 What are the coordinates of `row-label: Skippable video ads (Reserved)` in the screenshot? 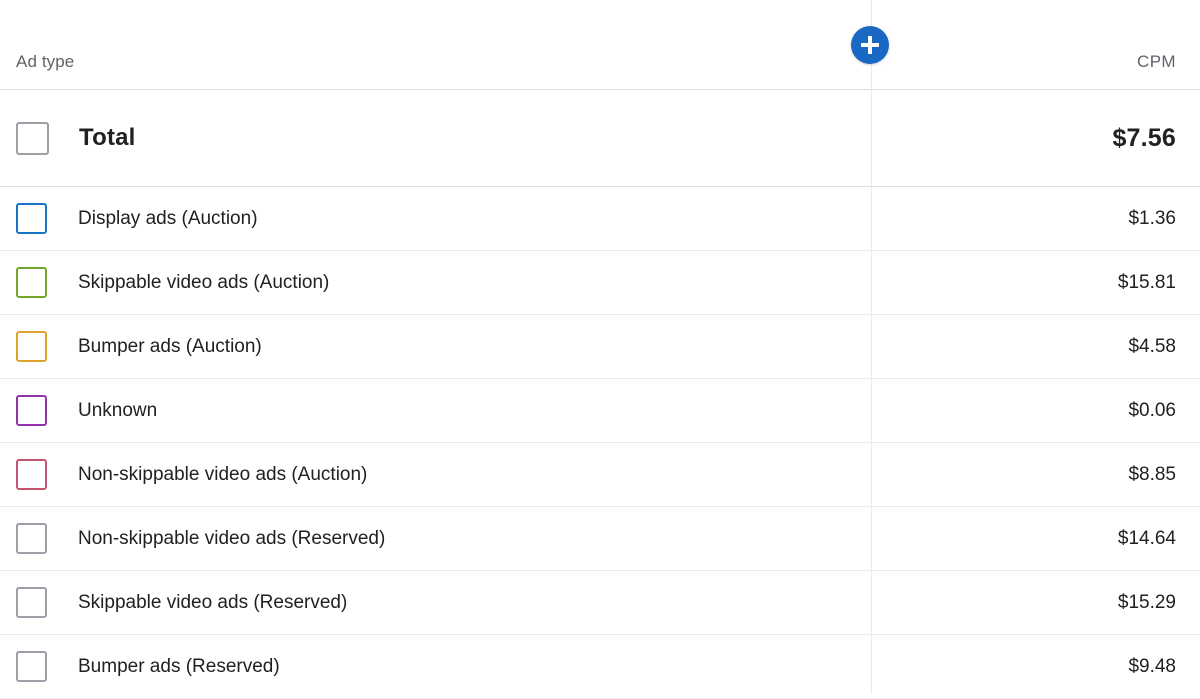 It's located at (213, 602).